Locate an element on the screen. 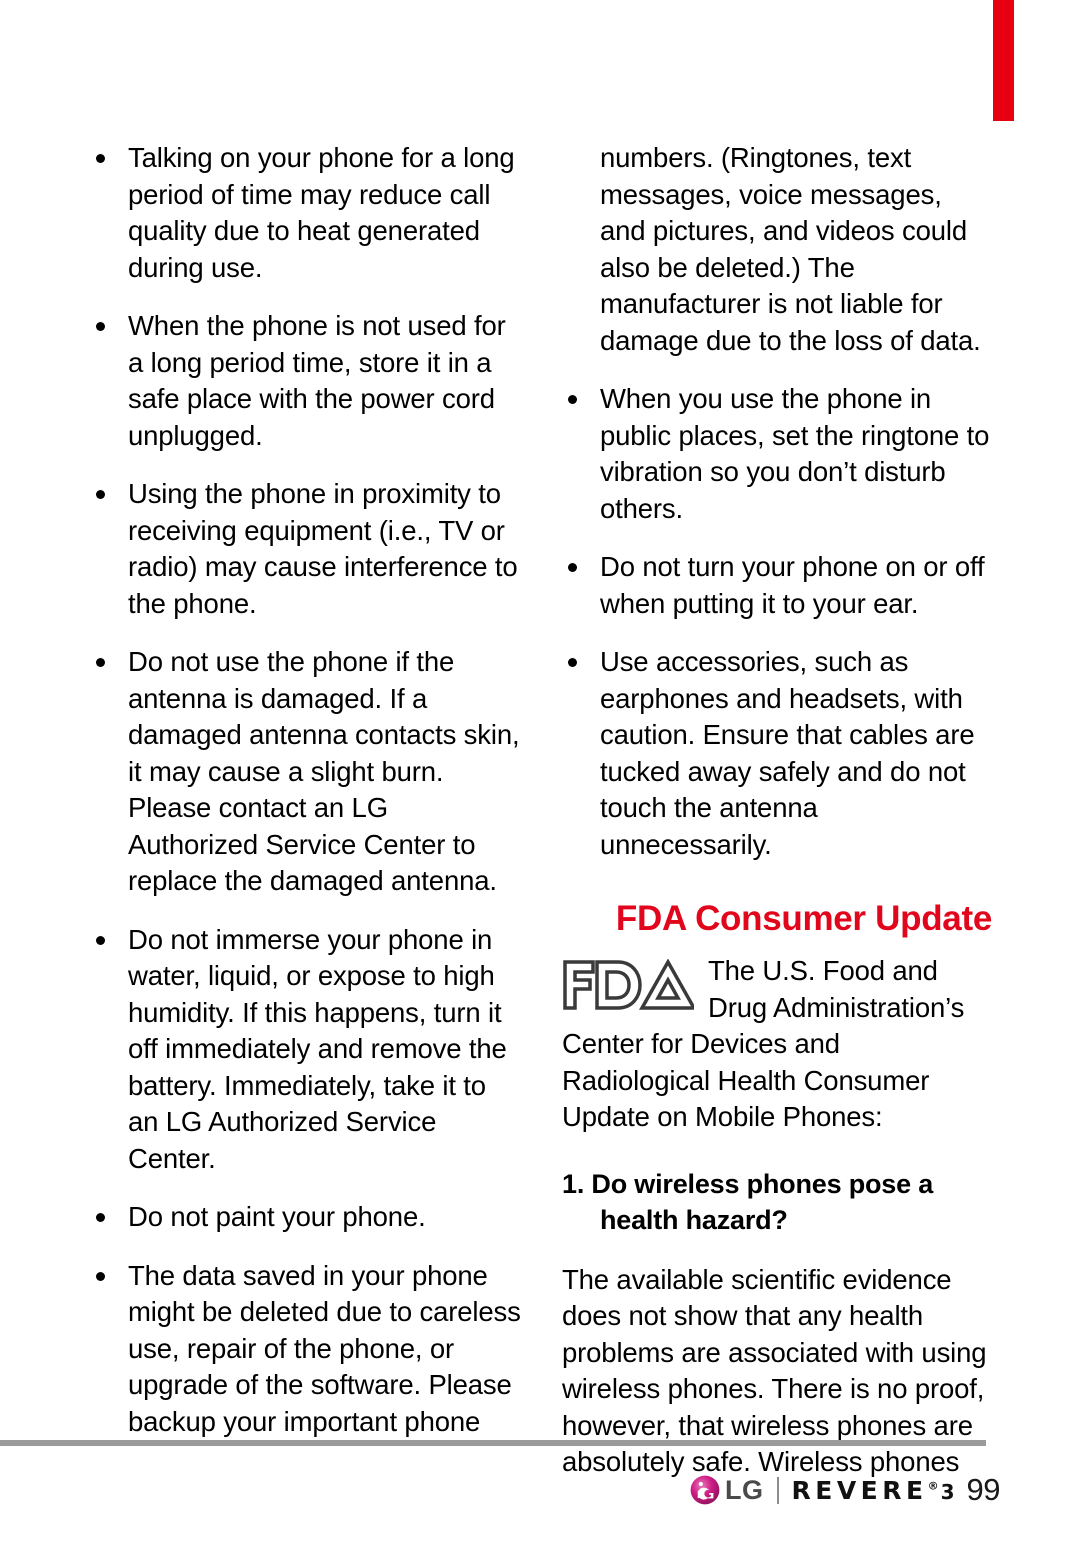 This screenshot has width=1080, height=1551. revere-generation: 3 is located at coordinates (947, 1491).